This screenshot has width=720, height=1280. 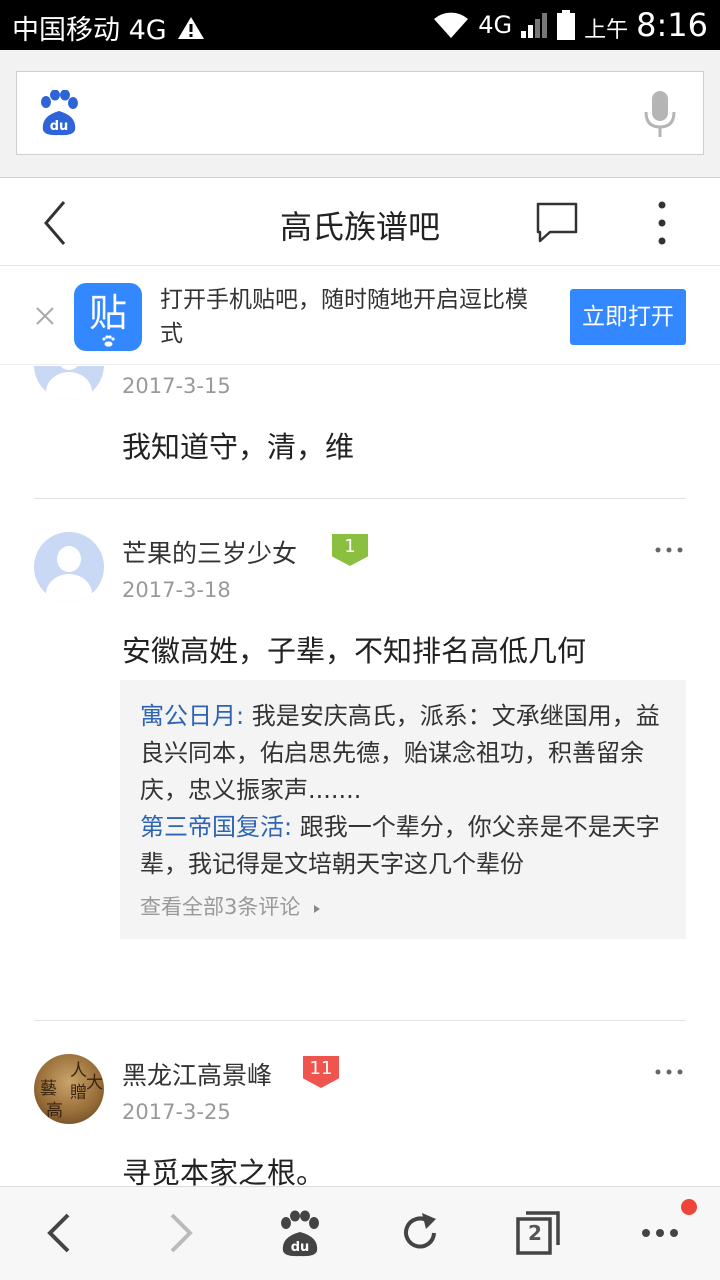 What do you see at coordinates (354, 649) in the screenshot?
I see `post-text: 安徽高姓，子辈，不知排名高低几何` at bounding box center [354, 649].